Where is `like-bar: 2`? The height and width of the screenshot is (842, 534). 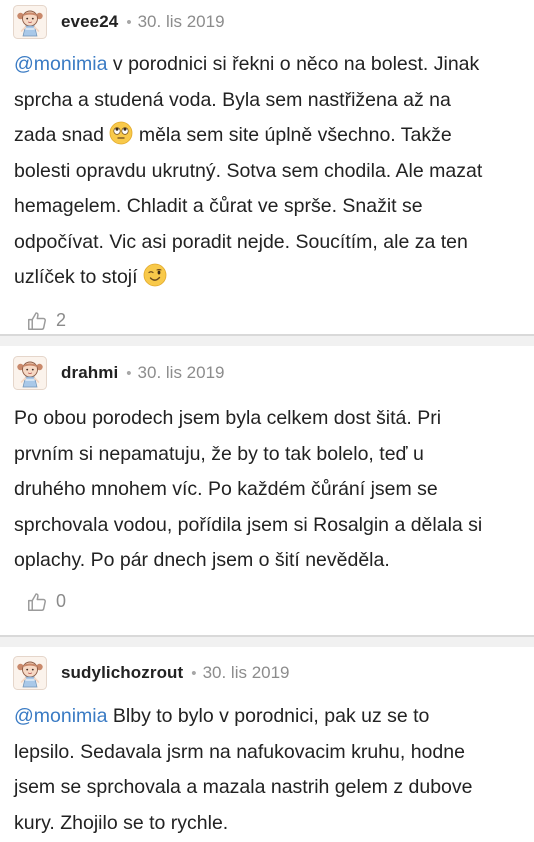 like-bar: 2 is located at coordinates (273, 321).